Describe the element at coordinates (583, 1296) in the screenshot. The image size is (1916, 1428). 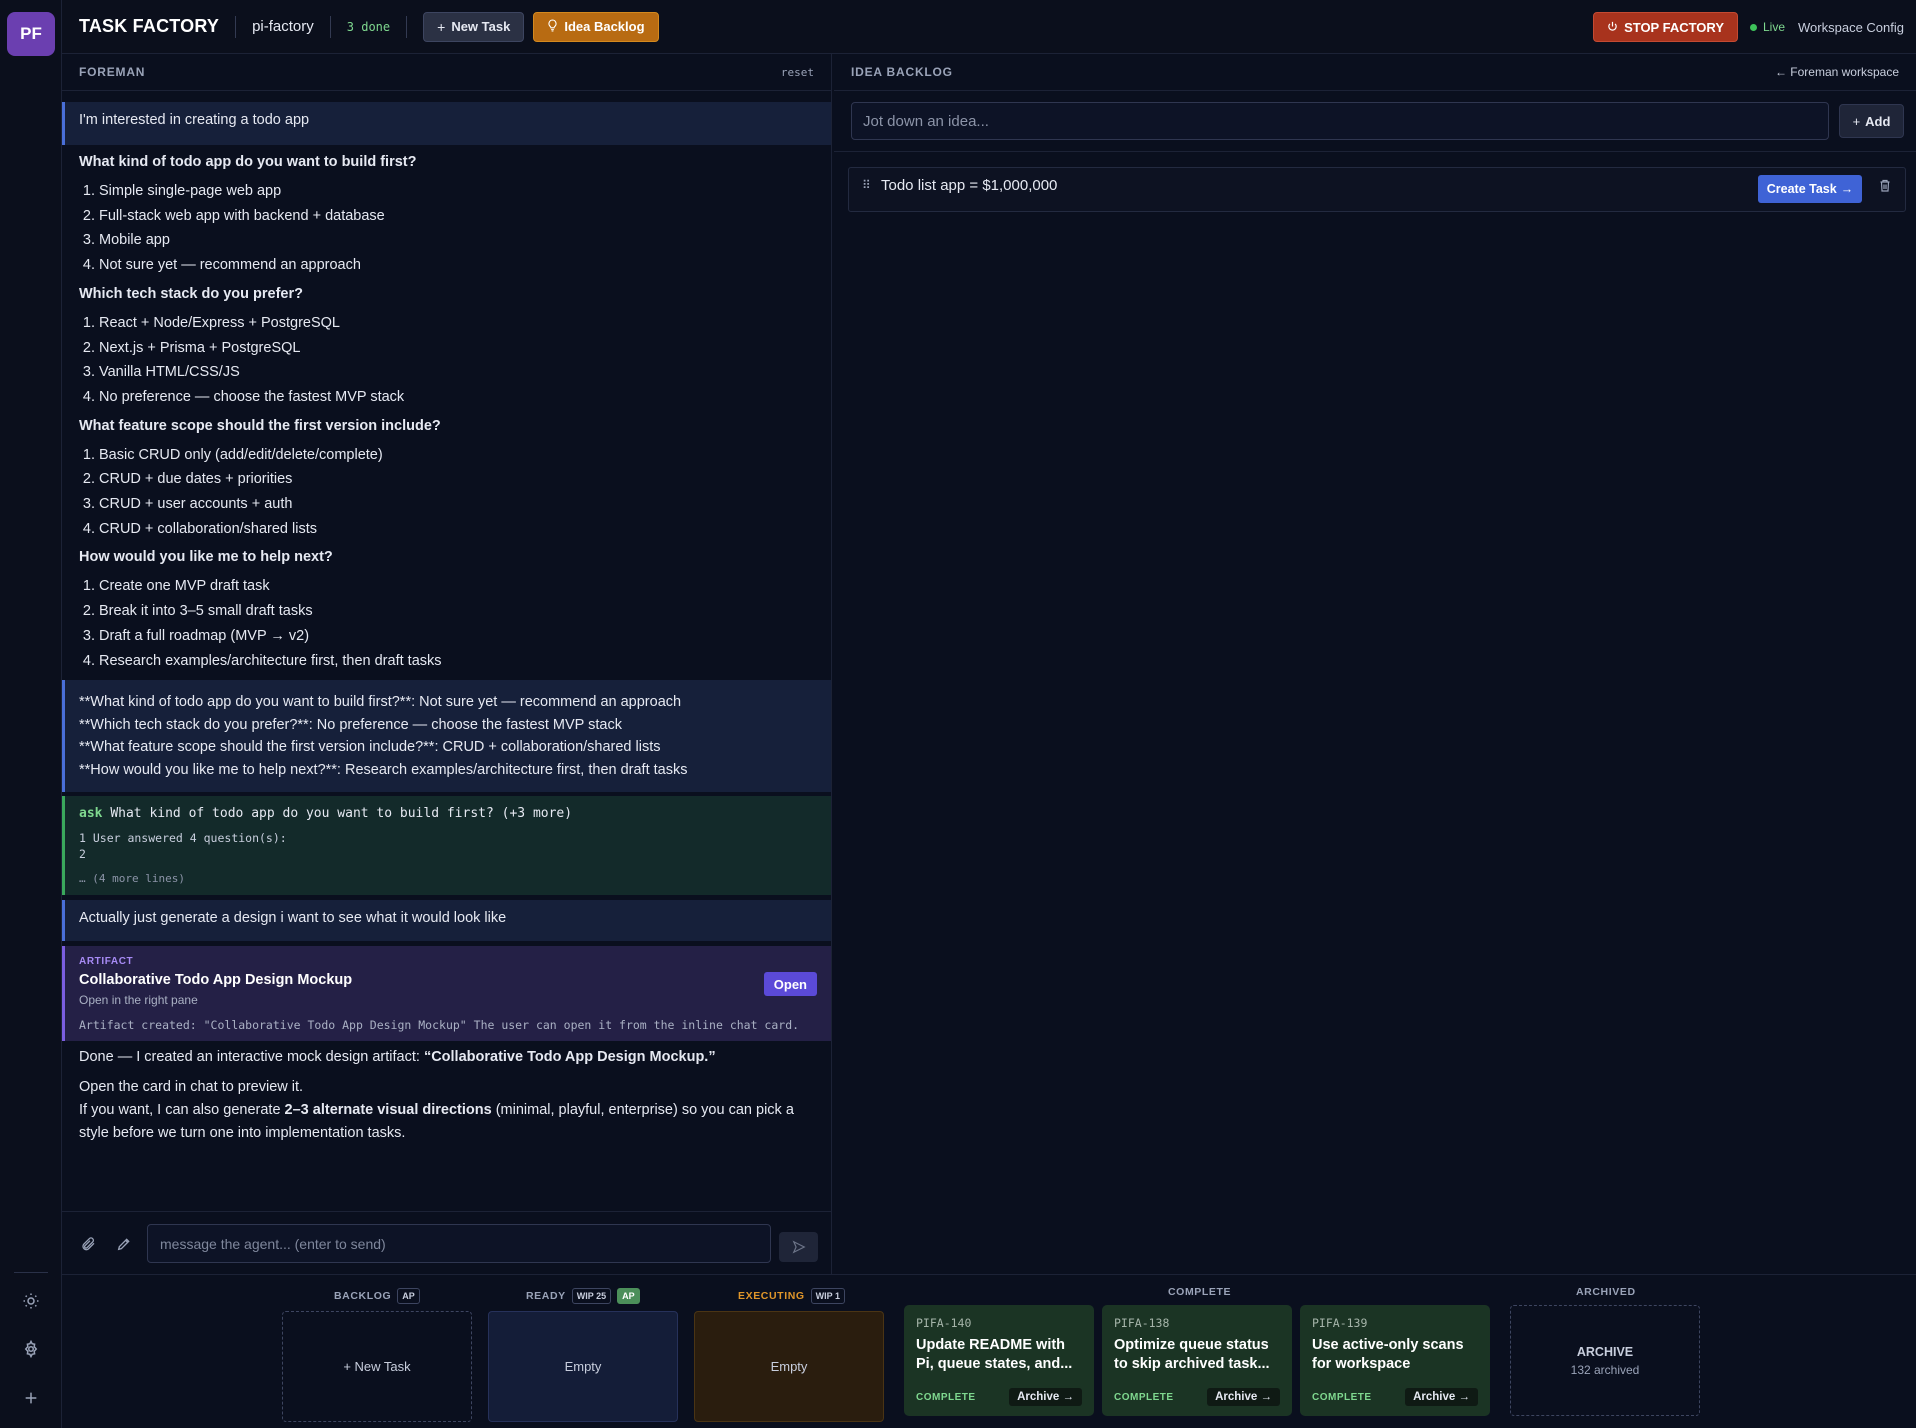
I see `ready-column-header: READY WIP 25 AP` at that location.